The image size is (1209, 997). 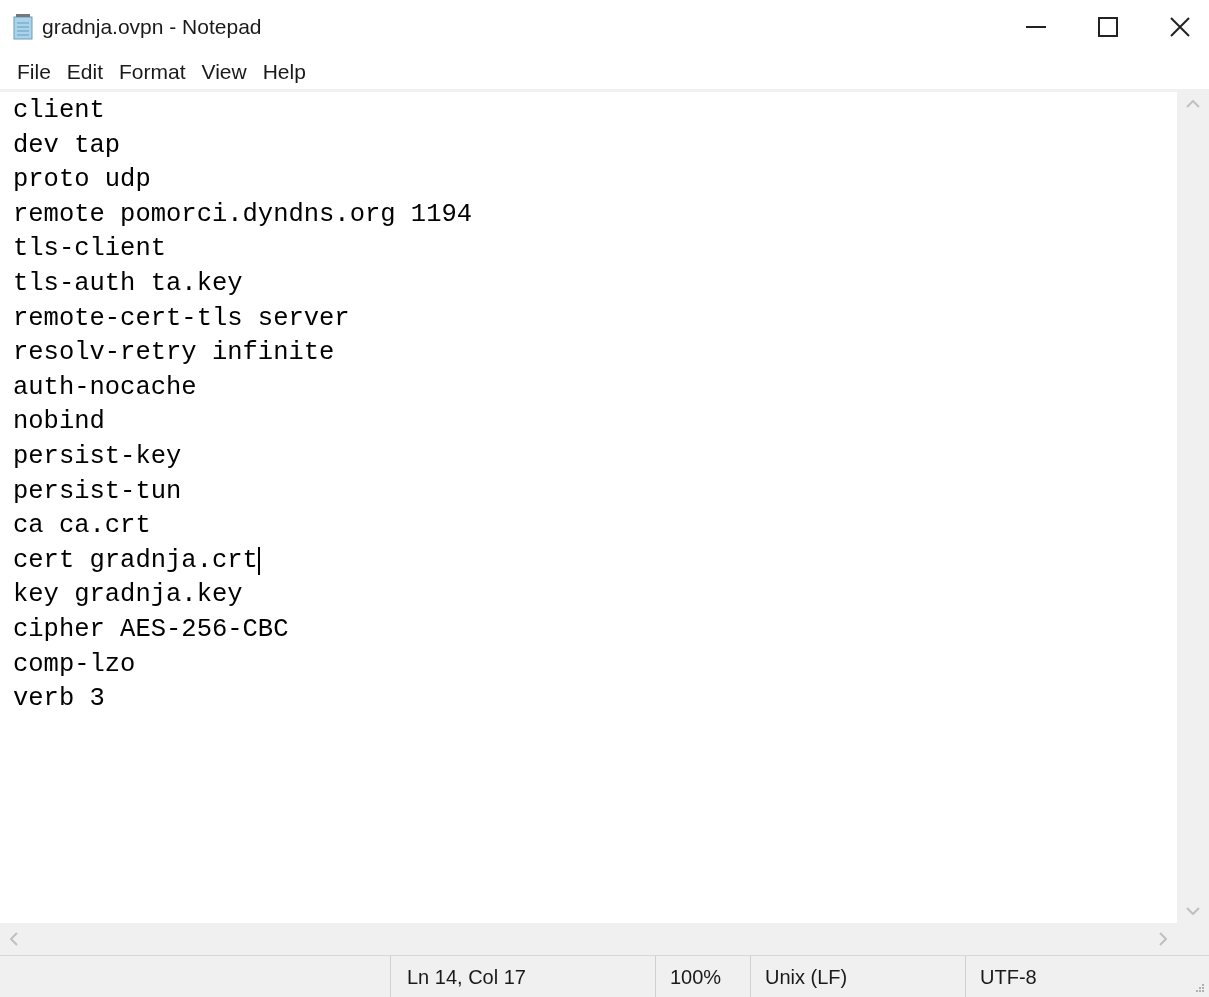 What do you see at coordinates (135, 560) in the screenshot?
I see `code-line: cert gradnja.crt` at bounding box center [135, 560].